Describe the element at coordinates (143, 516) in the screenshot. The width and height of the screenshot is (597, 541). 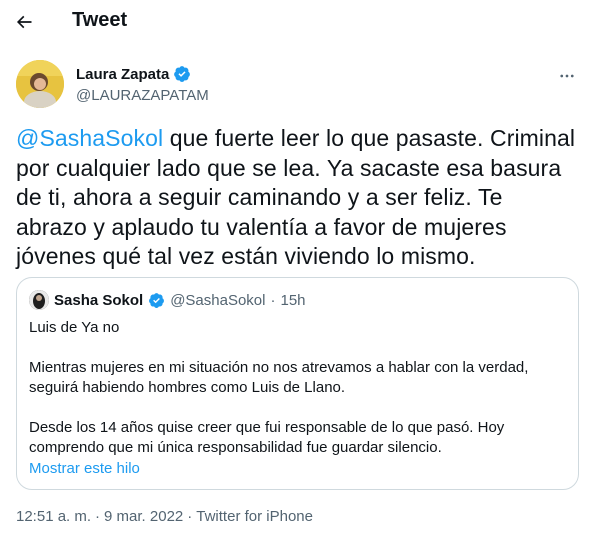
I see `tweet-date: 9 mar. 2022` at that location.